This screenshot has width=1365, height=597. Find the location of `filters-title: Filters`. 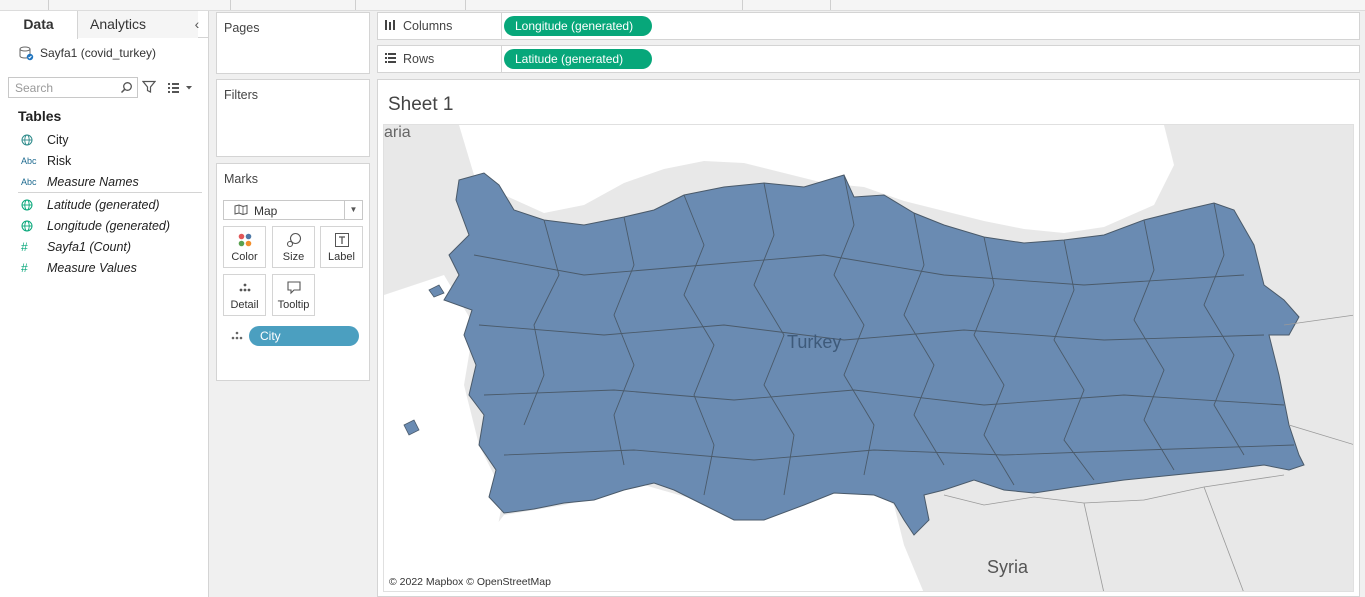

filters-title: Filters is located at coordinates (241, 95).